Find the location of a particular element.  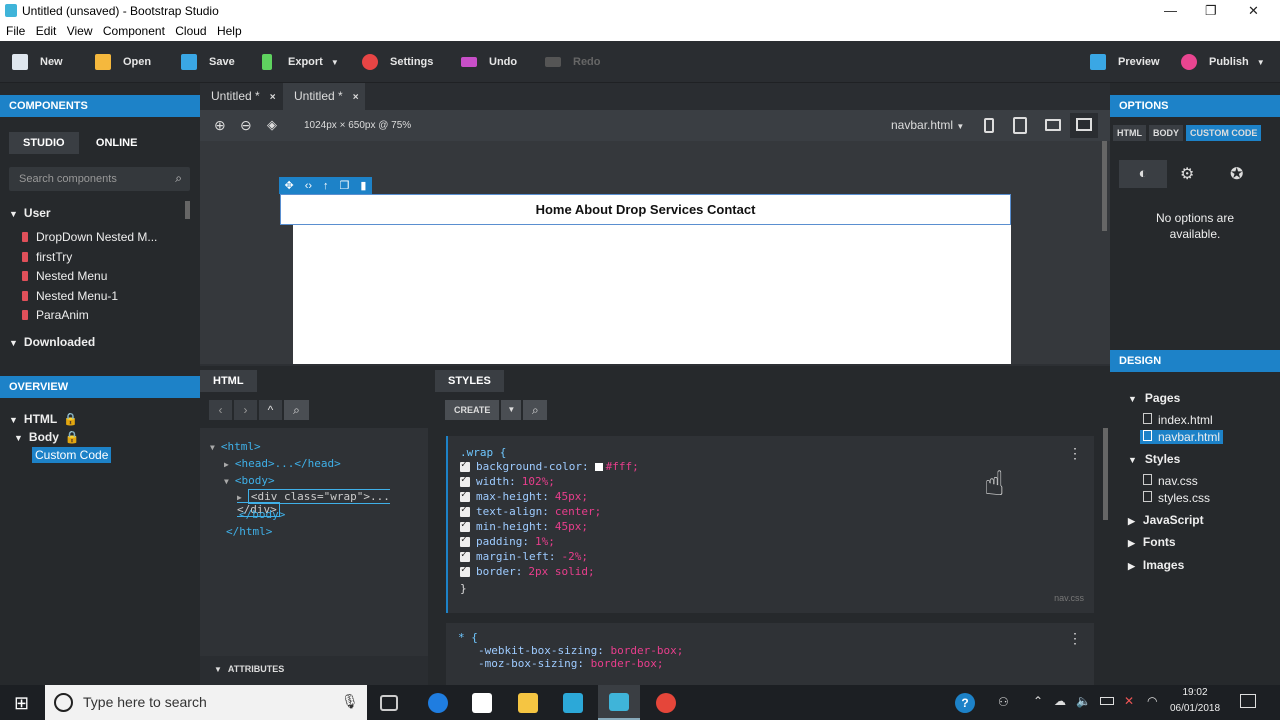

design-styles-node: ▼ Styles is located at coordinates (1154, 459).